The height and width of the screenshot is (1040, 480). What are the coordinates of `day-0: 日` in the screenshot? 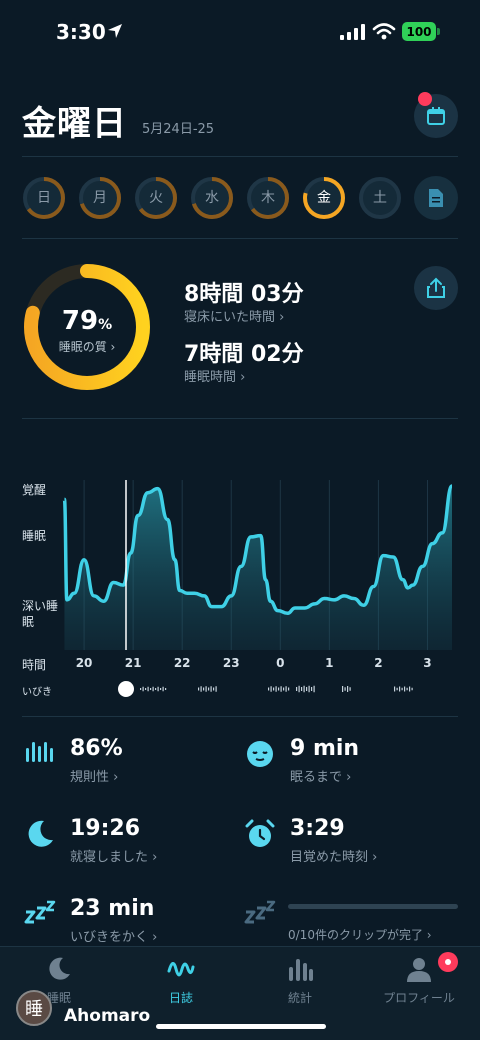 It's located at (44, 198).